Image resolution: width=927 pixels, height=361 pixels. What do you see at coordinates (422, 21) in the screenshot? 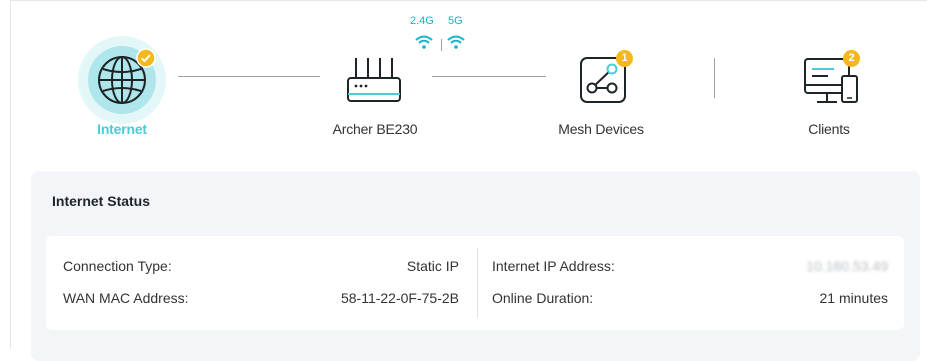
I see `band-24g-label: 2.4G` at bounding box center [422, 21].